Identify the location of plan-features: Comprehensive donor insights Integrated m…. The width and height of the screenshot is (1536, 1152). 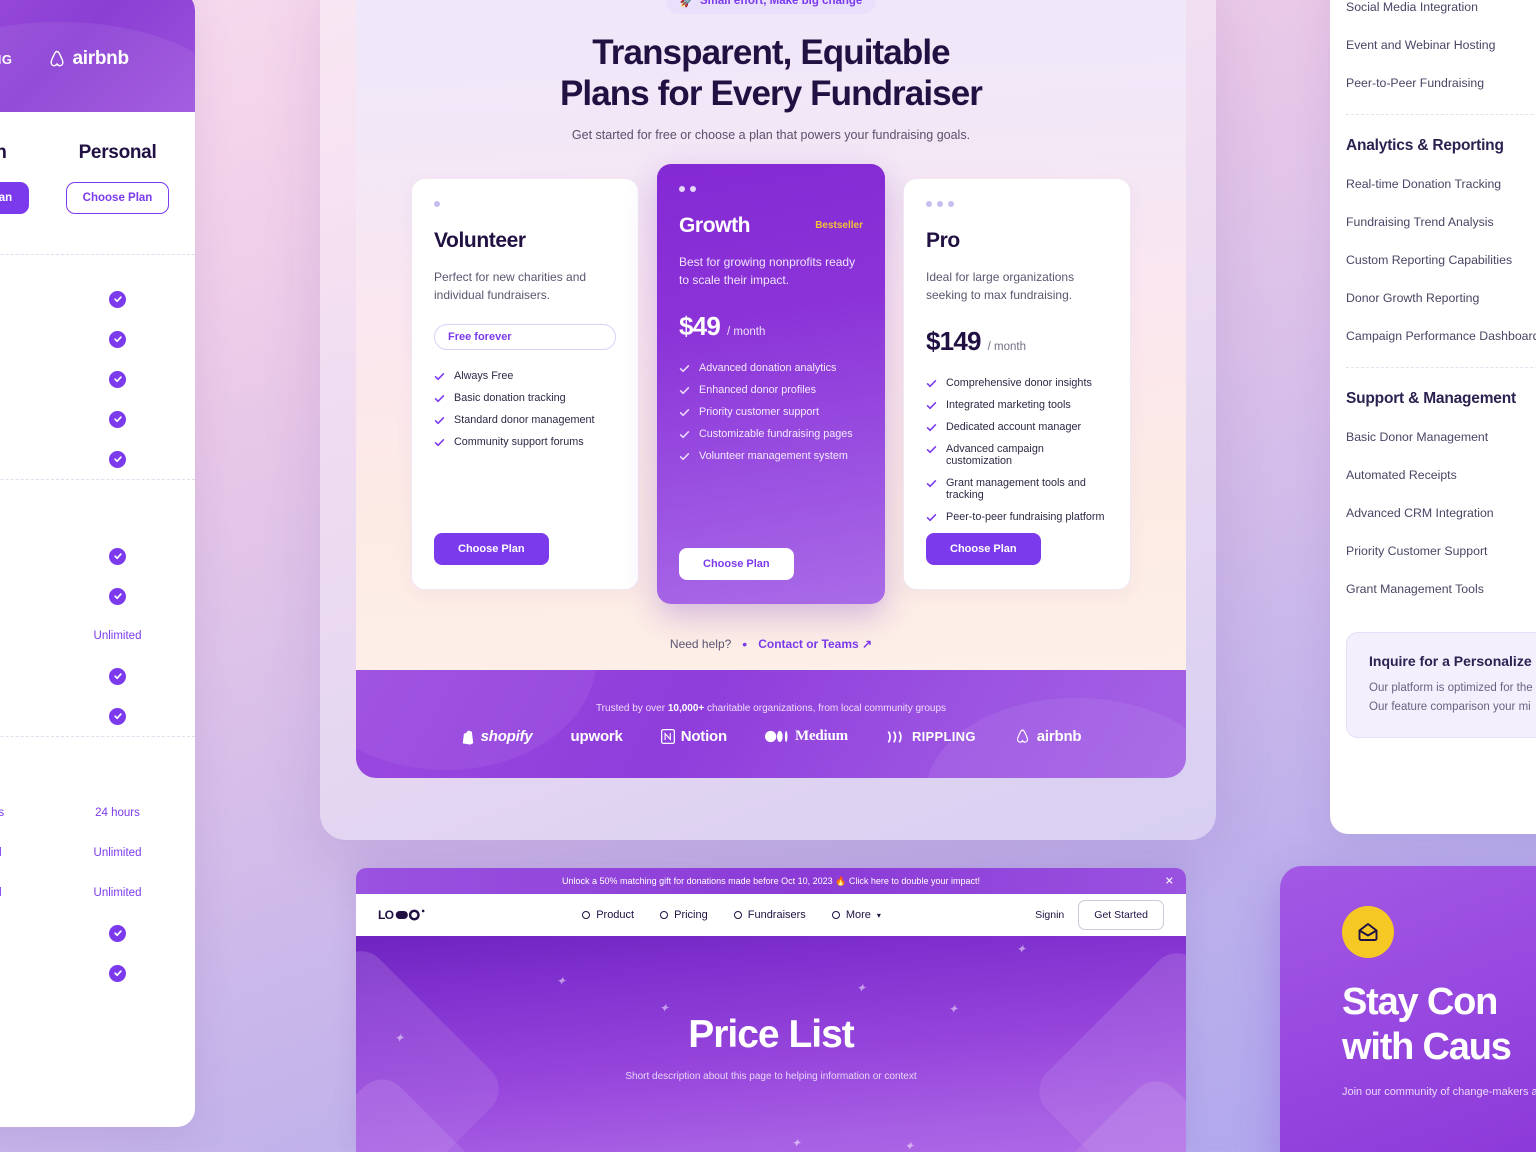
(1017, 450).